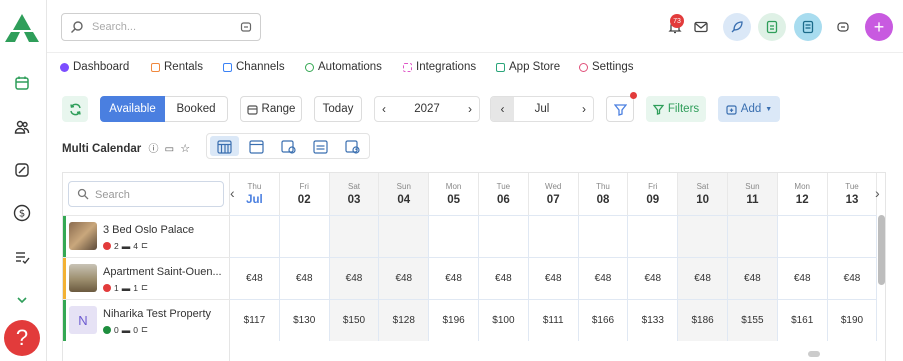 The width and height of the screenshot is (903, 361). I want to click on price-cell: $161, so click(802, 320).